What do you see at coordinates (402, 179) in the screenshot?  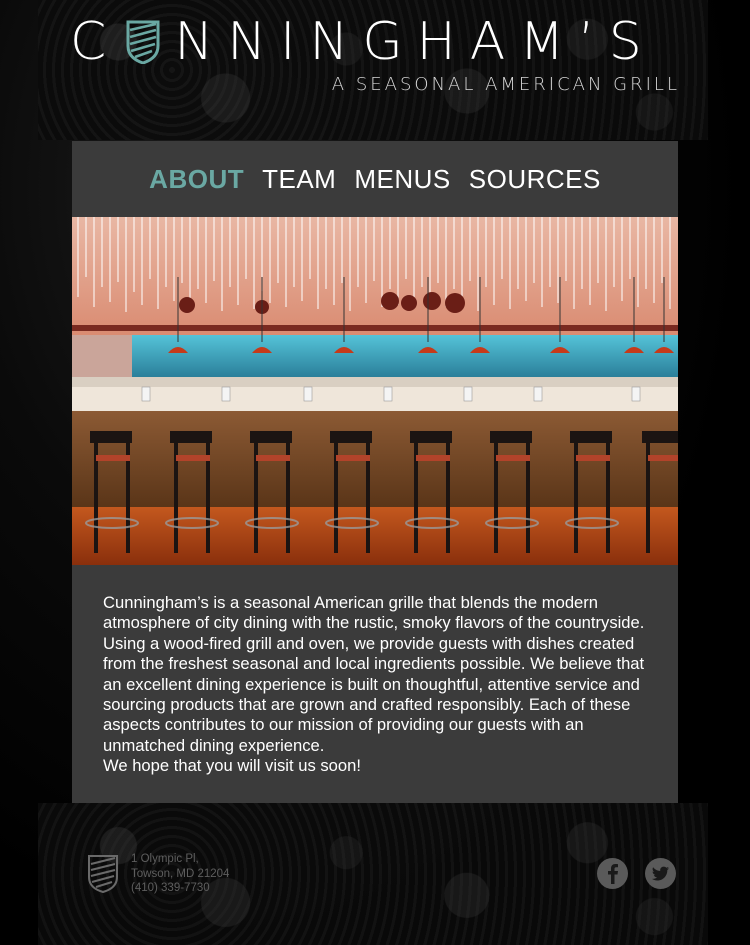 I see `nav-menus: MENUS` at bounding box center [402, 179].